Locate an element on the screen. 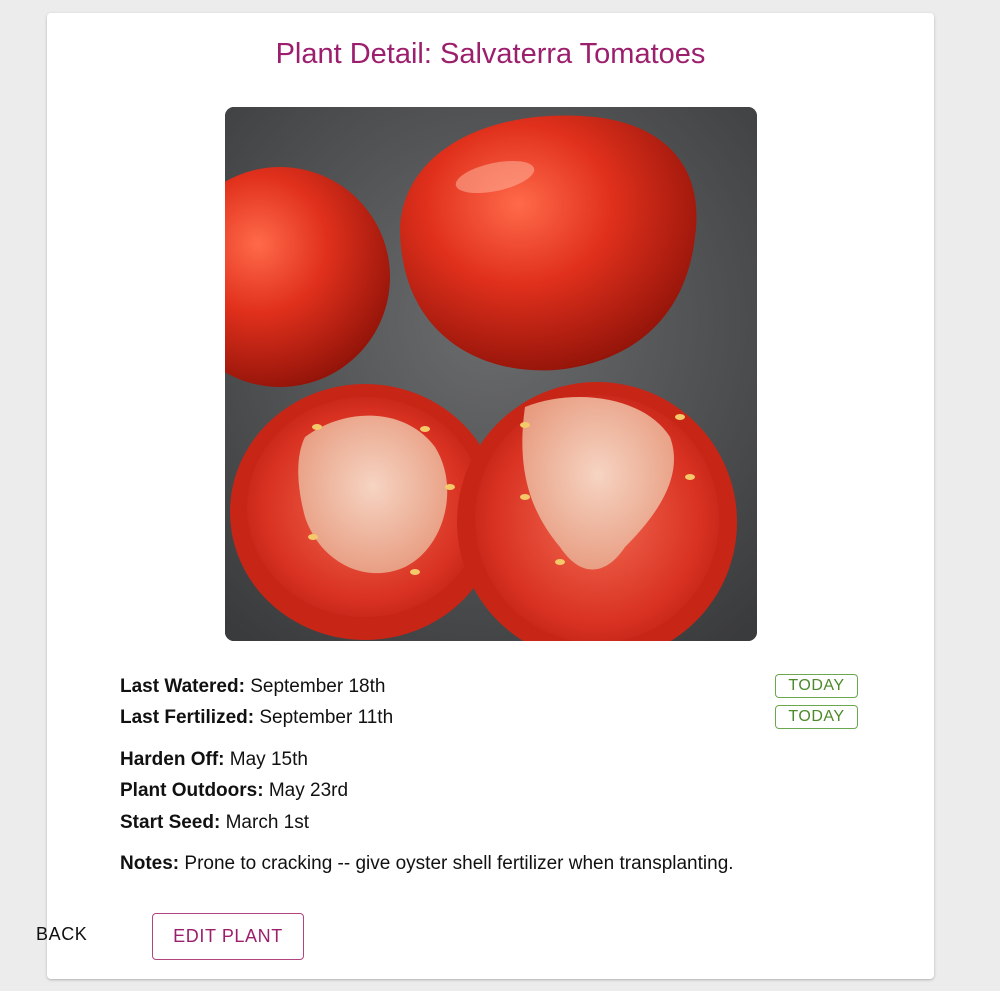  fertilize-today-button: TODAY is located at coordinates (816, 717).